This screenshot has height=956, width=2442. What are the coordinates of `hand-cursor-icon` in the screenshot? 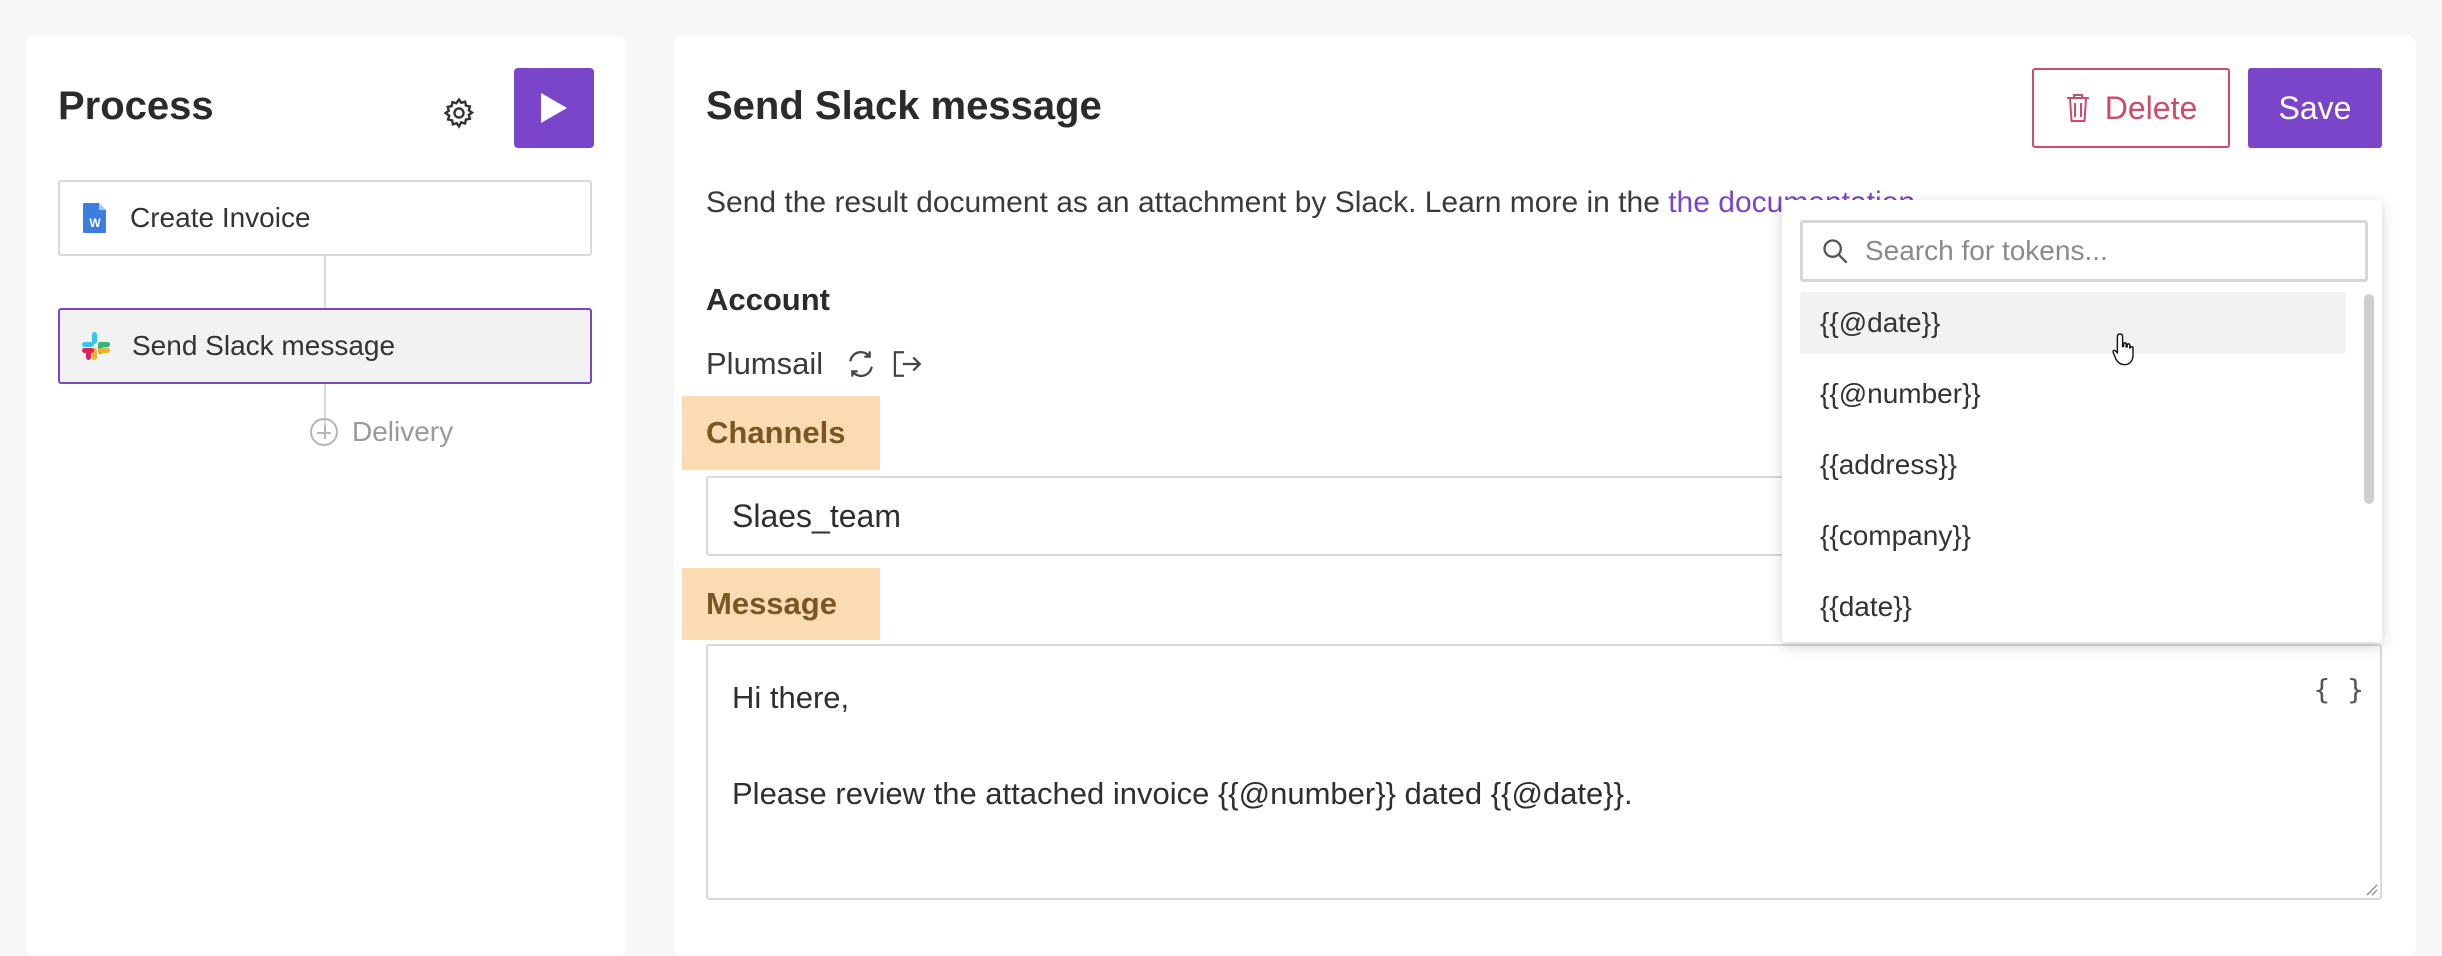 It's located at (2123, 349).